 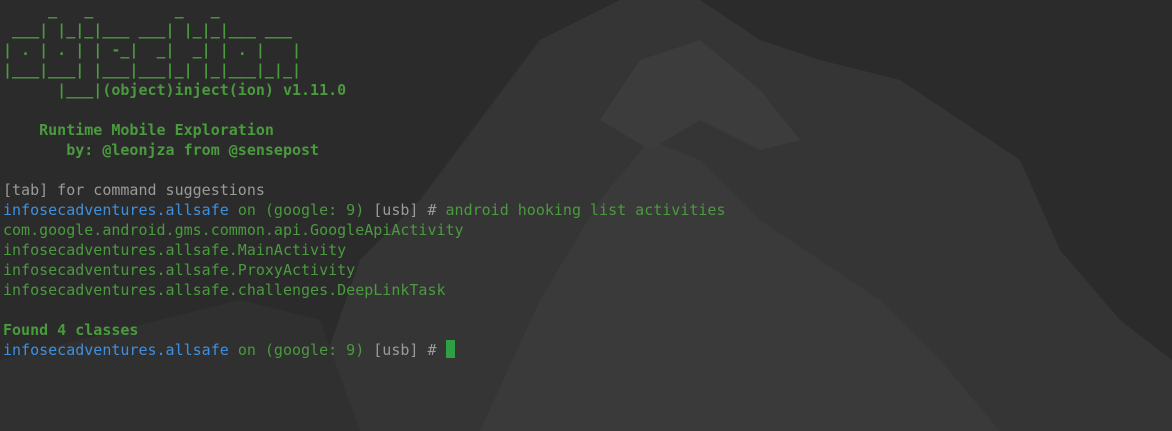 I want to click on summary-line: Found 4 classes, so click(x=71, y=330).